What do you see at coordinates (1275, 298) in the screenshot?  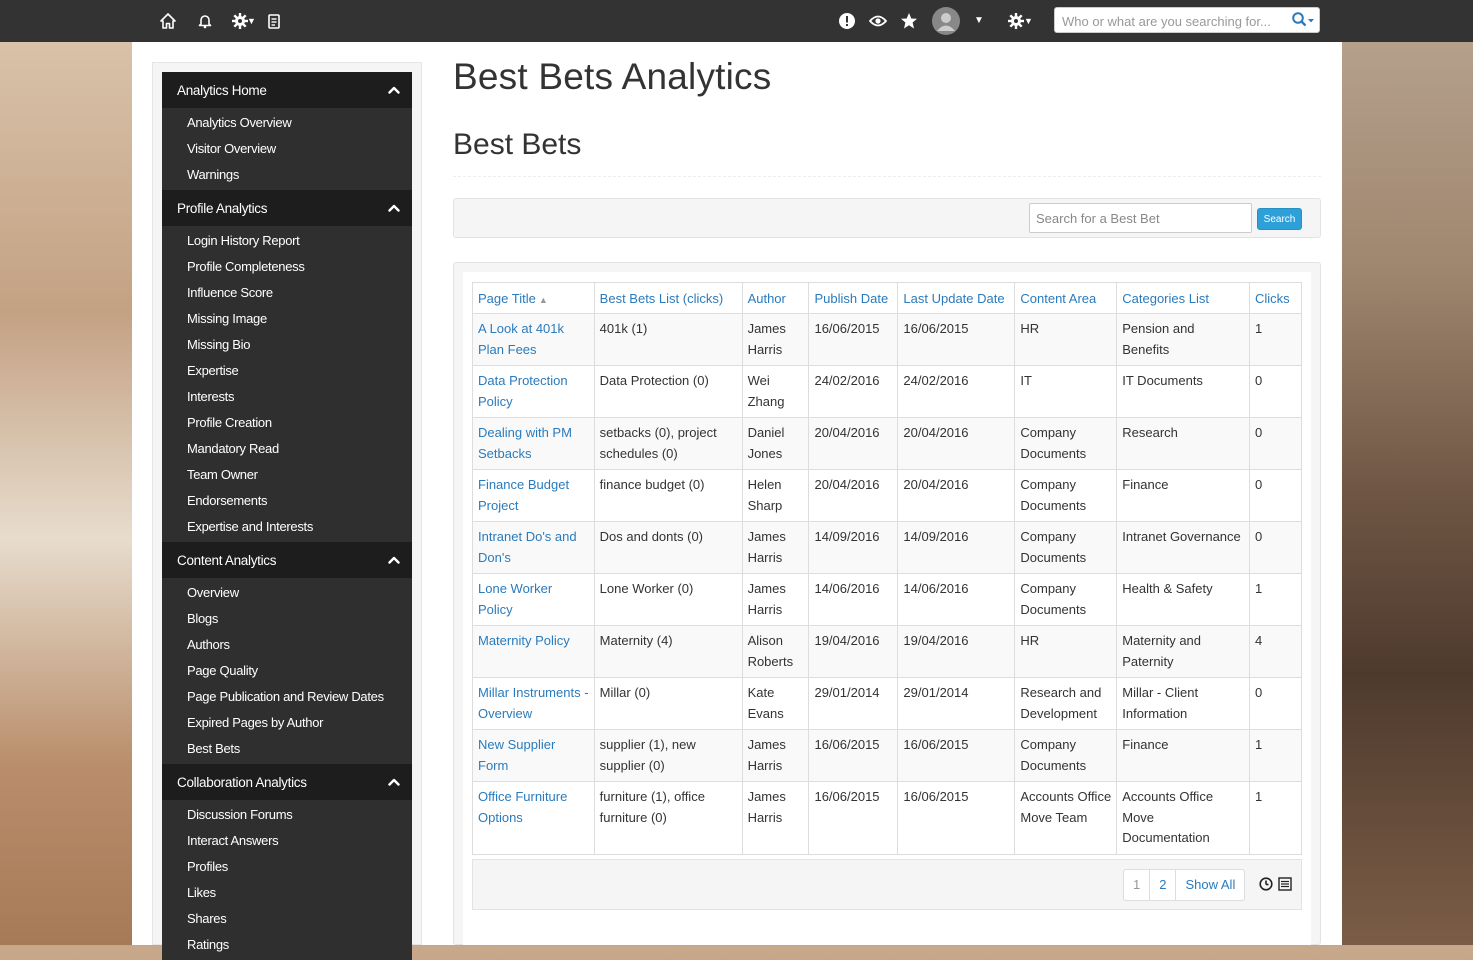 I see `column-header: Clicks` at bounding box center [1275, 298].